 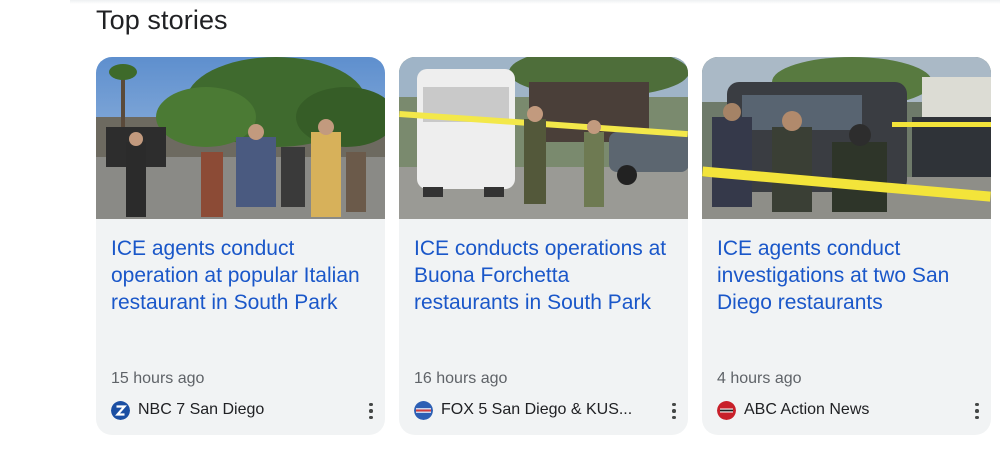 I want to click on abc-action-news-logo-icon, so click(x=726, y=410).